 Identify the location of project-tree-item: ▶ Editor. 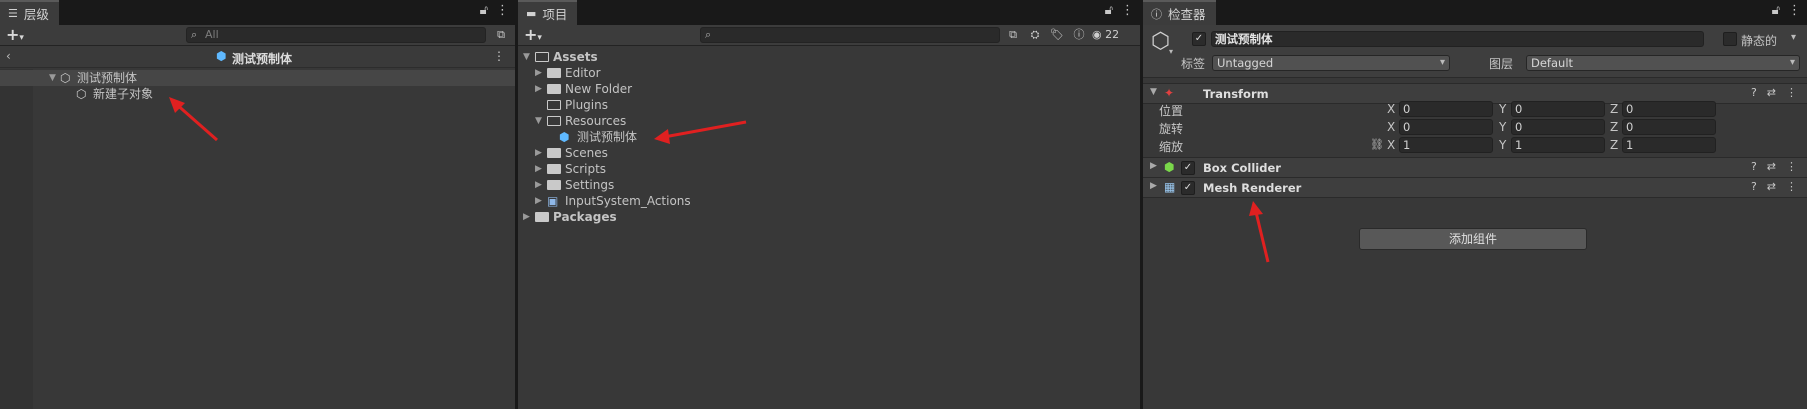
(829, 73).